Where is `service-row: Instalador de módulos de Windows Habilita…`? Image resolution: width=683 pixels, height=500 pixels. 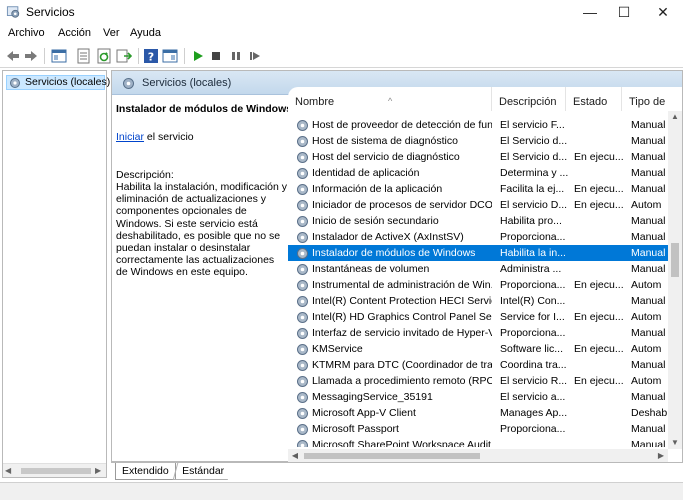
service-row: Instalador de módulos de Windows Habilita… is located at coordinates (478, 253).